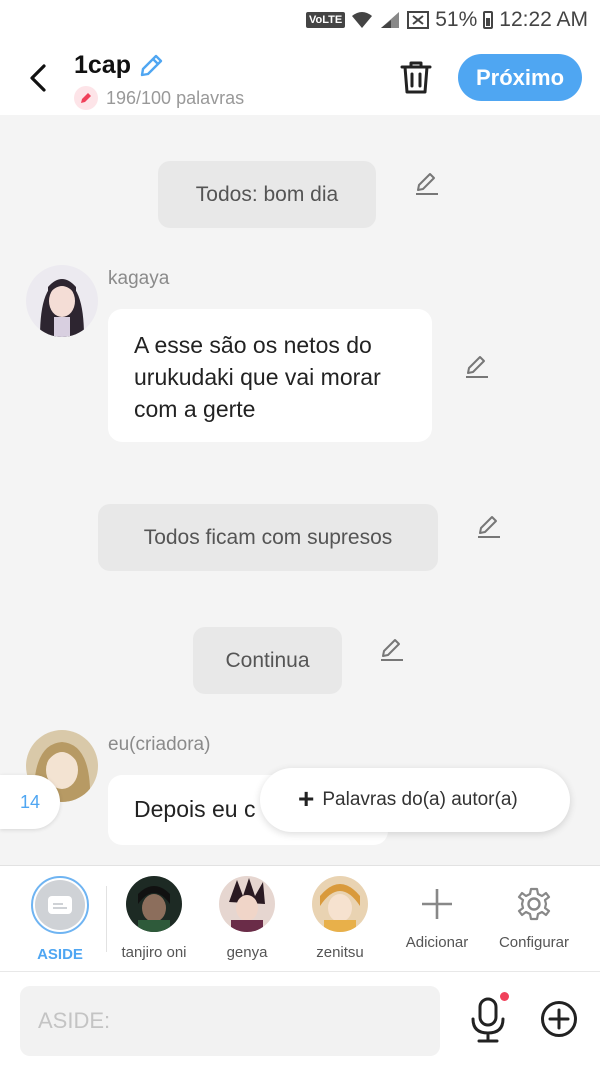 Image resolution: width=600 pixels, height=1067 pixels. What do you see at coordinates (437, 942) in the screenshot?
I see `character-label: Adicionar` at bounding box center [437, 942].